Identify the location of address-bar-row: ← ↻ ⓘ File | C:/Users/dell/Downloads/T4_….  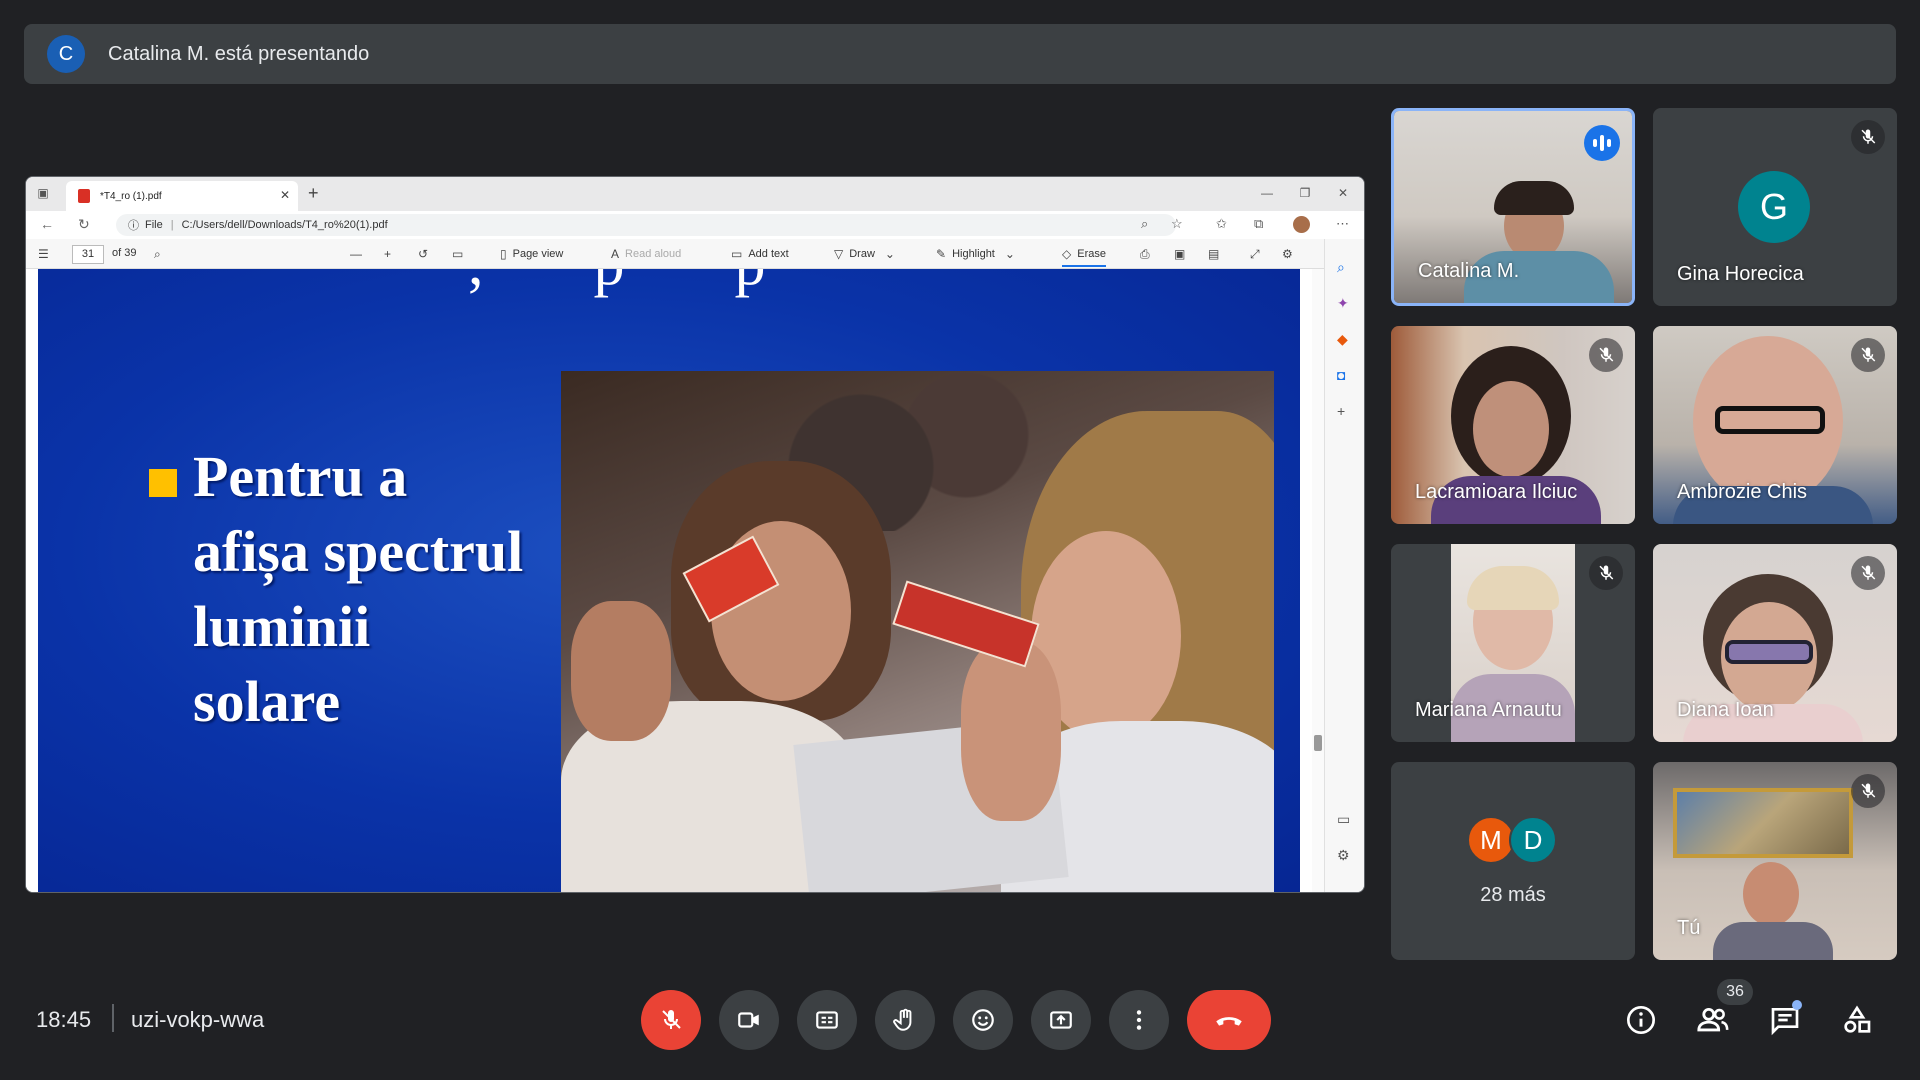
(695, 225).